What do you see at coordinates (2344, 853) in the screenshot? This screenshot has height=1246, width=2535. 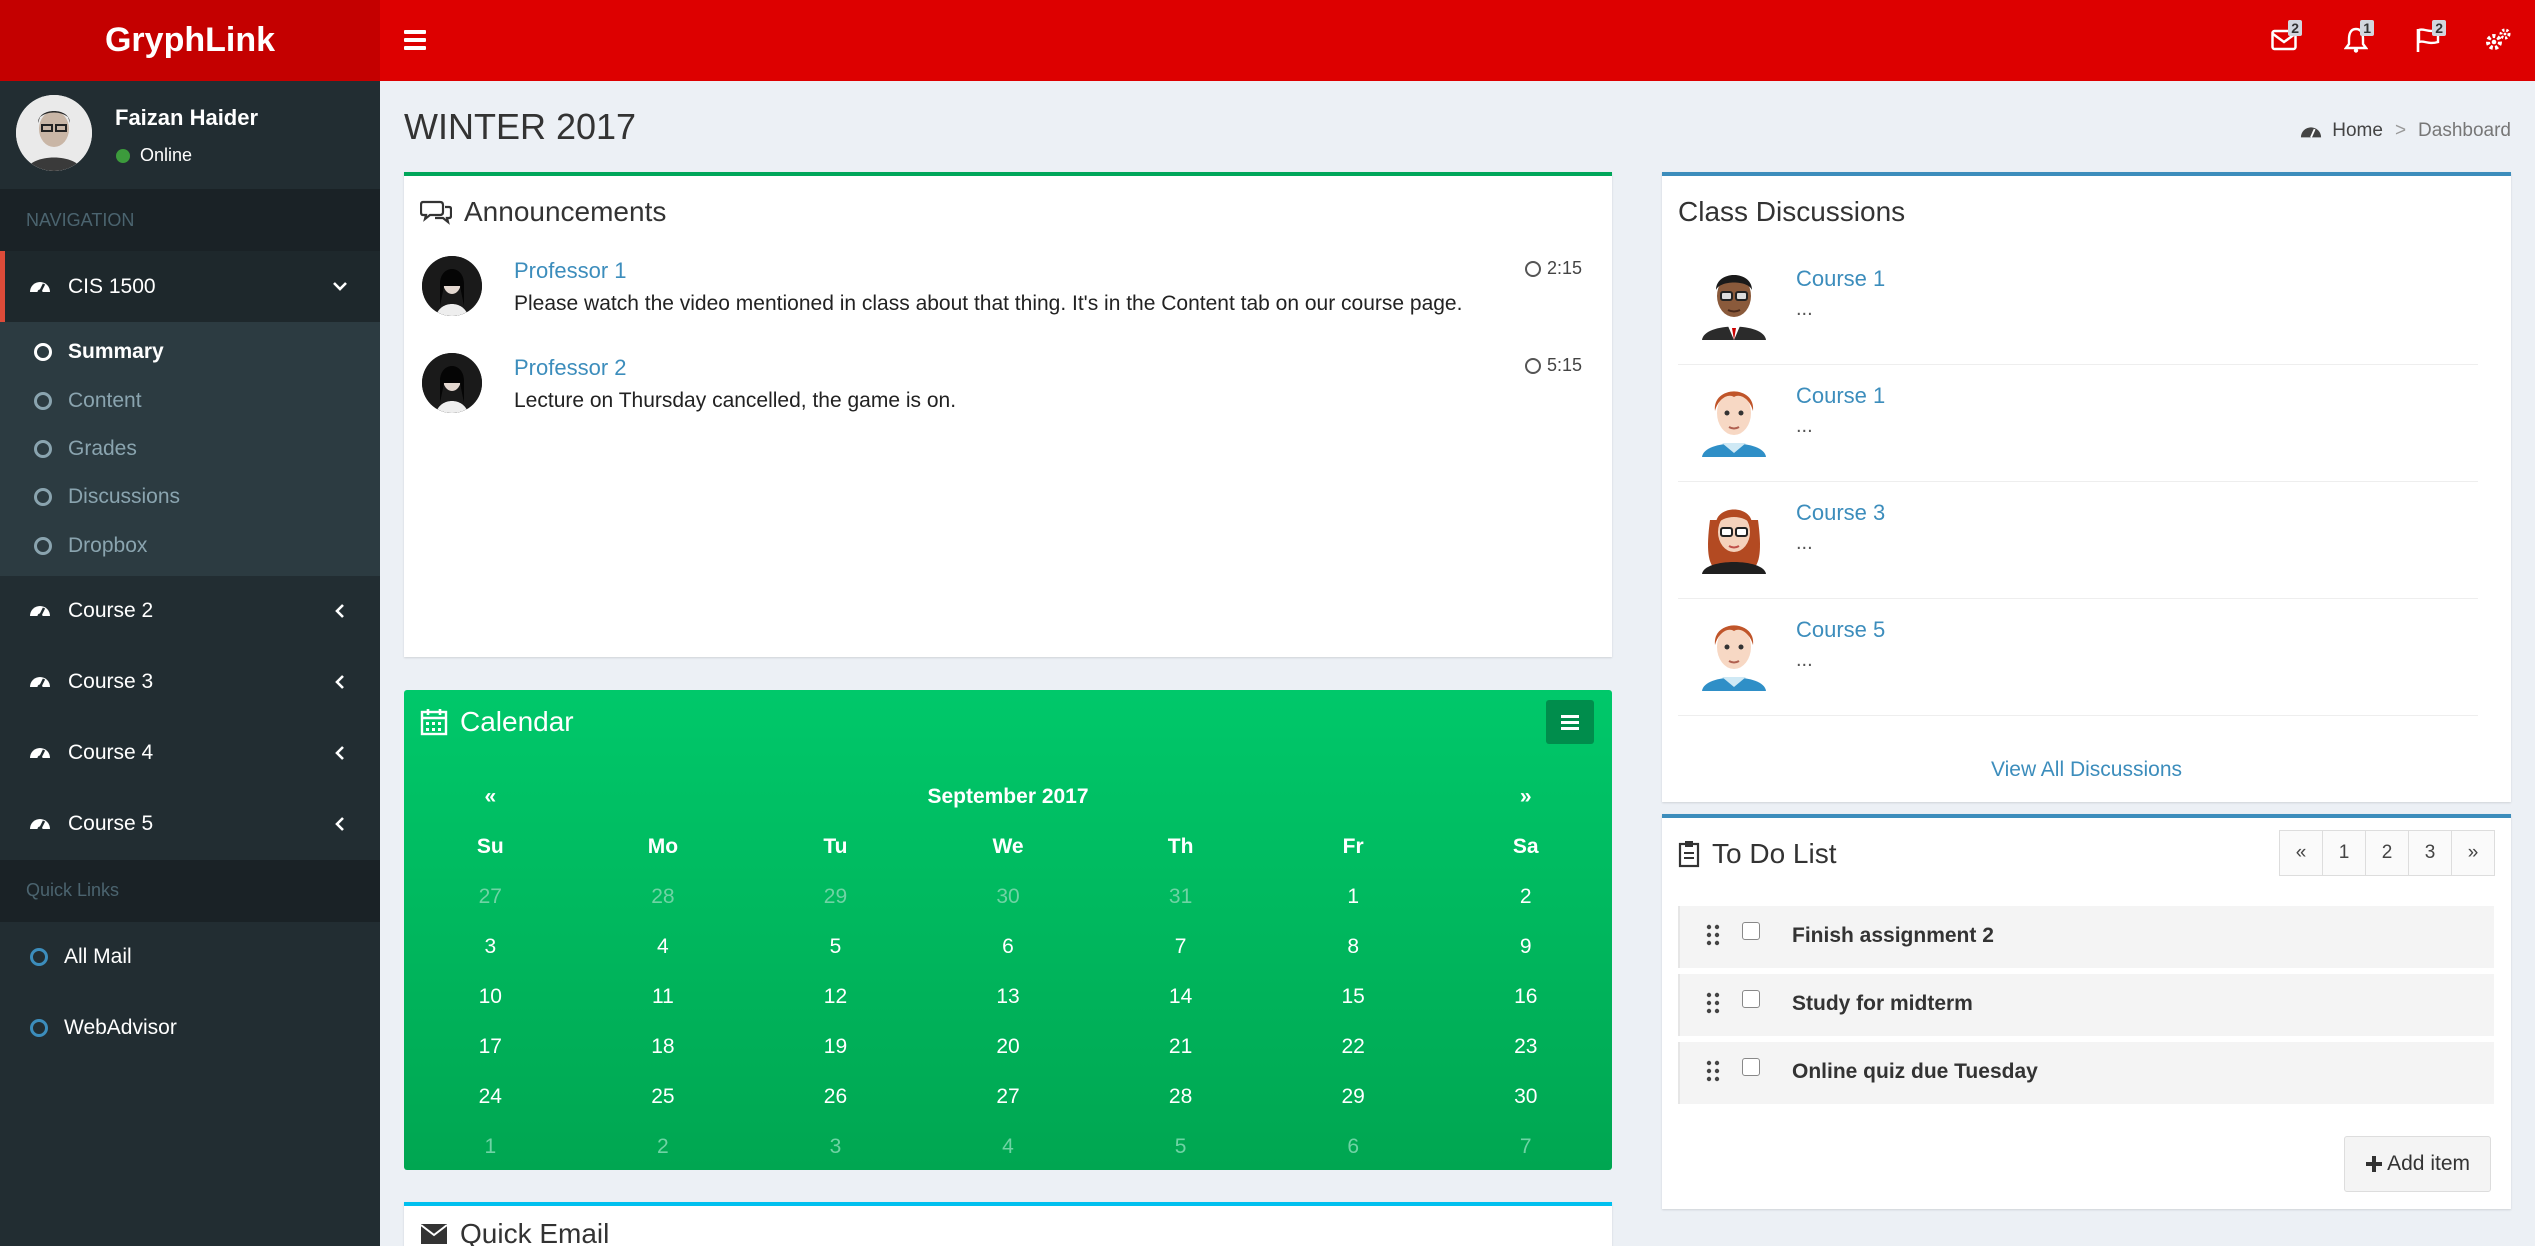 I see `pager-page-1: 1` at bounding box center [2344, 853].